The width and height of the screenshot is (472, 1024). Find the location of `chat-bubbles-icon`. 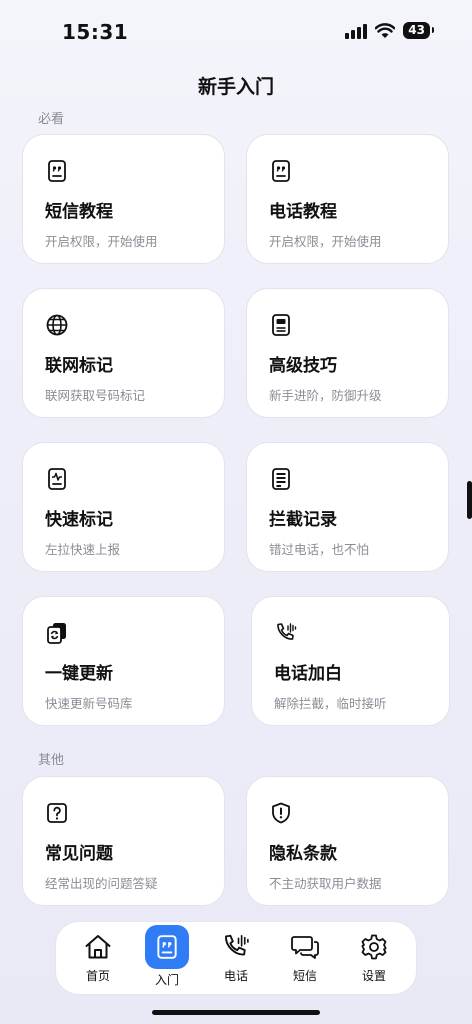

chat-bubbles-icon is located at coordinates (305, 947).